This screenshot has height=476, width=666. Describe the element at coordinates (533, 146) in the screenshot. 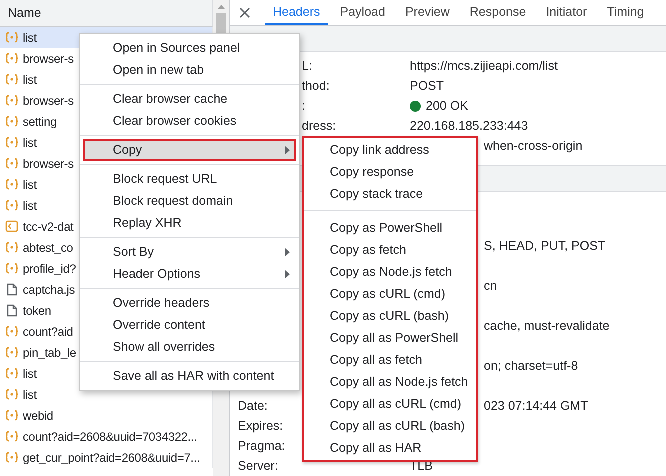

I see `header-value: when-cross-origin` at that location.